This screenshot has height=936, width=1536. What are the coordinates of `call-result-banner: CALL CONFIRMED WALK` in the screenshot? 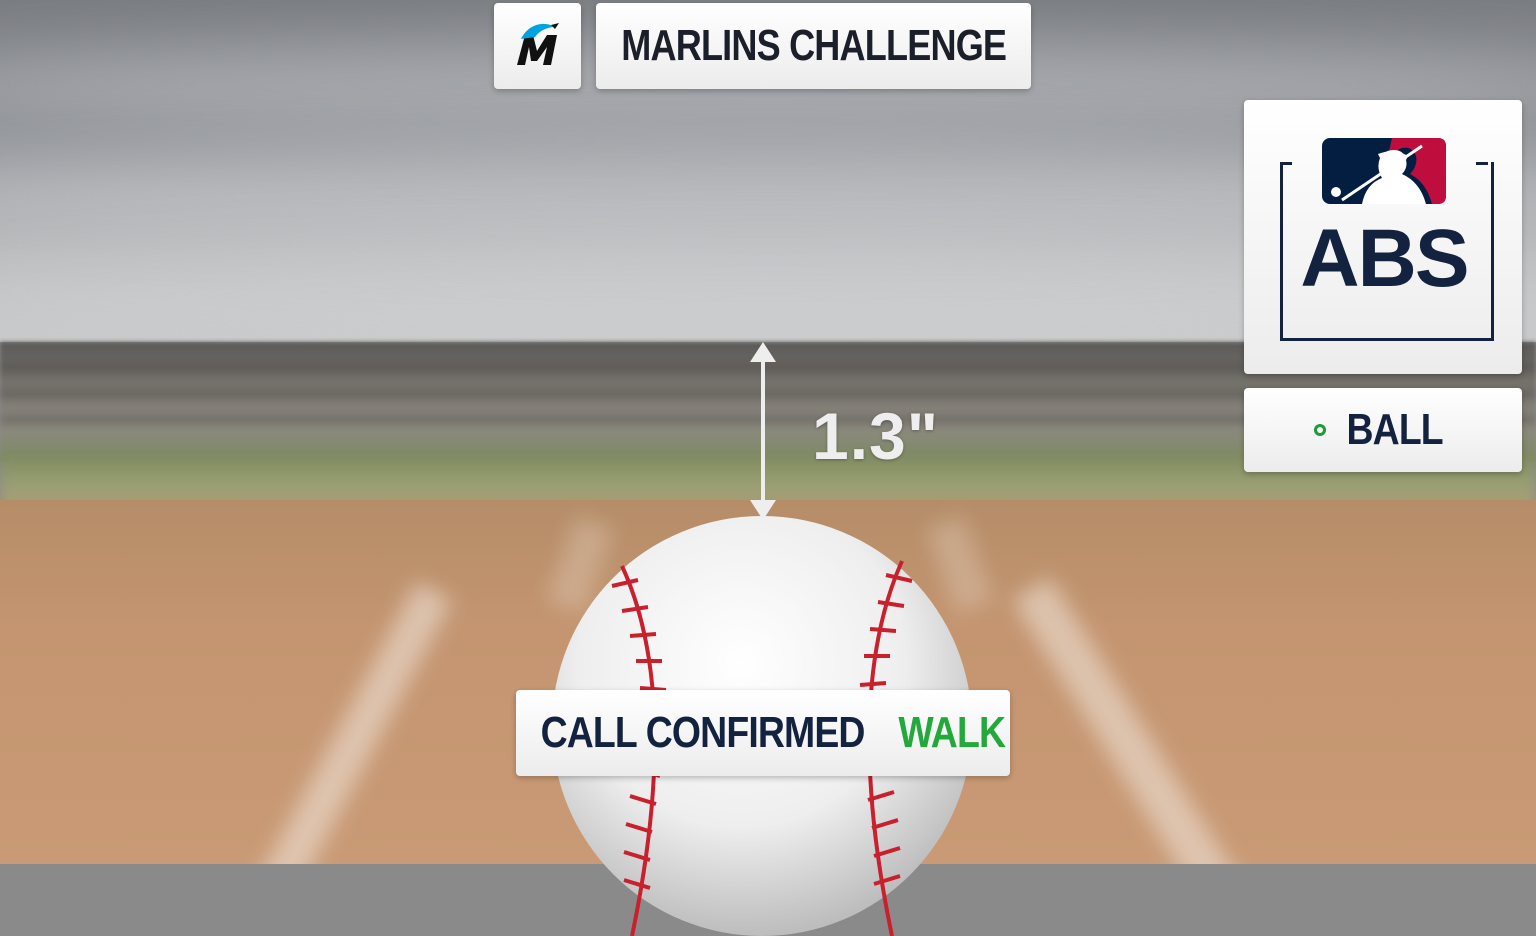 It's located at (763, 733).